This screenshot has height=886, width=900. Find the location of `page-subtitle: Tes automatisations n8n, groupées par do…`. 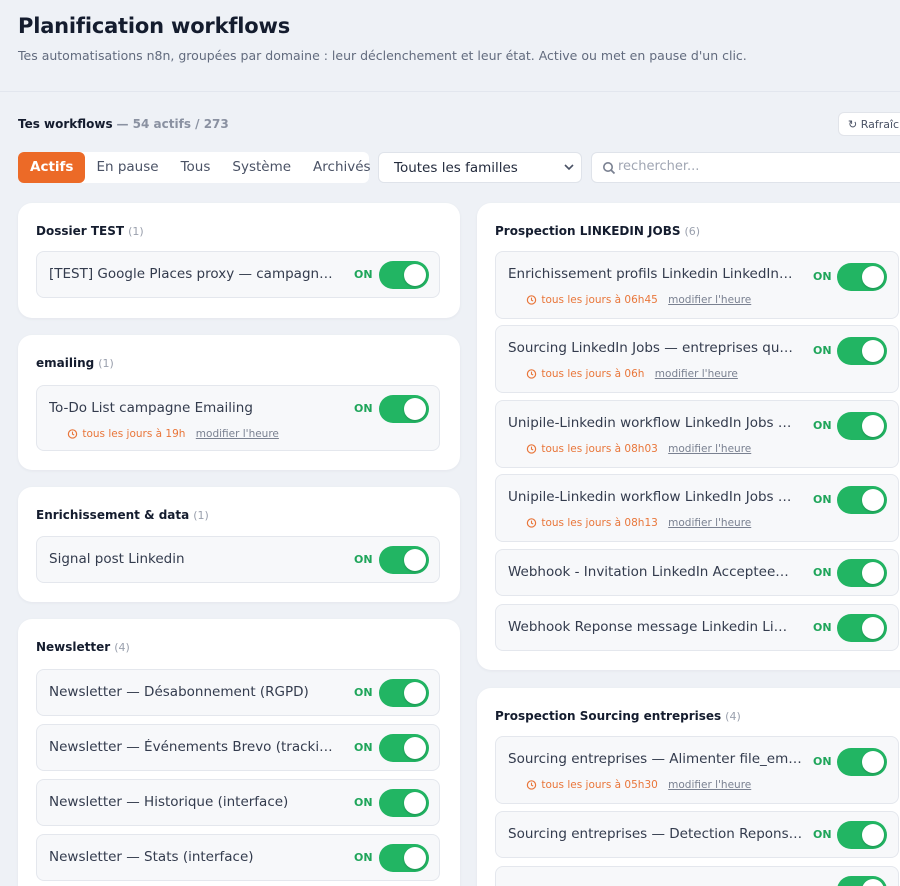

page-subtitle: Tes automatisations n8n, groupées par do… is located at coordinates (382, 55).